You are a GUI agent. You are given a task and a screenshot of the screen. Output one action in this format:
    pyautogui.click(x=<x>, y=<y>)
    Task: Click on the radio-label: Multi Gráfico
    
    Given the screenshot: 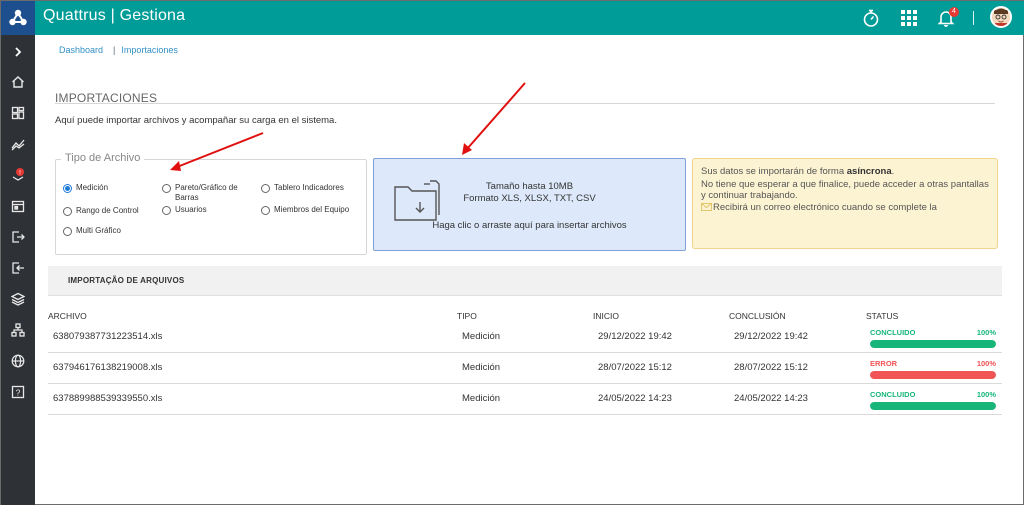 What is the action you would take?
    pyautogui.click(x=98, y=230)
    